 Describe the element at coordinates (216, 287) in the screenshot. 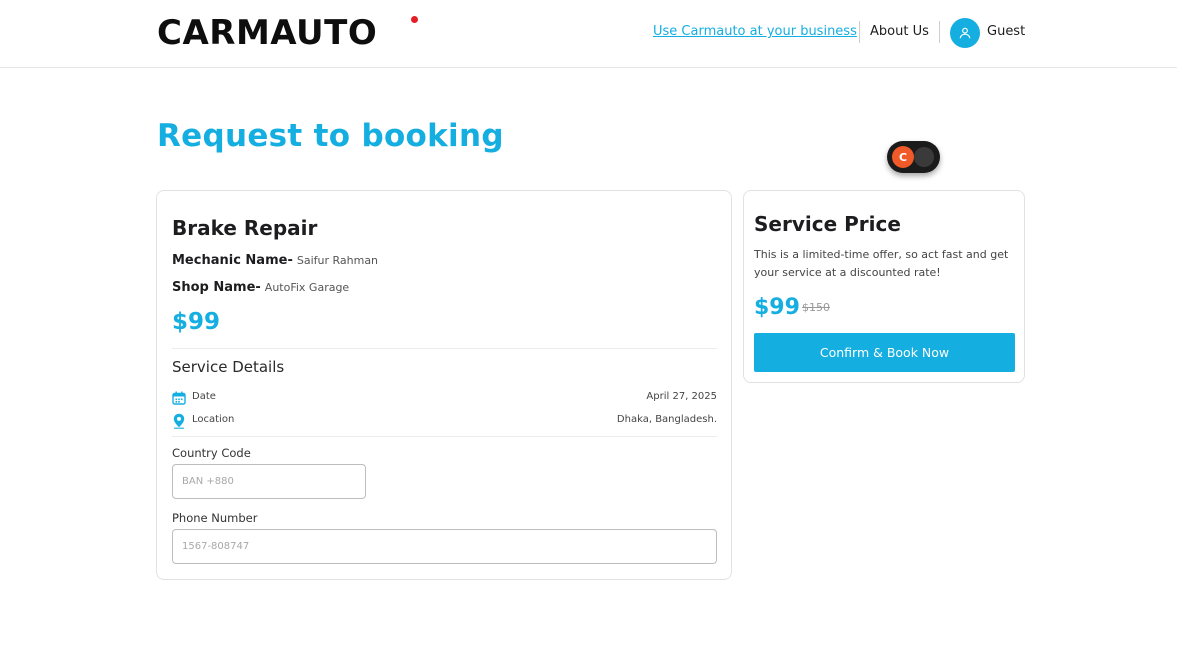

I see `shop-label: Shop Name-` at that location.